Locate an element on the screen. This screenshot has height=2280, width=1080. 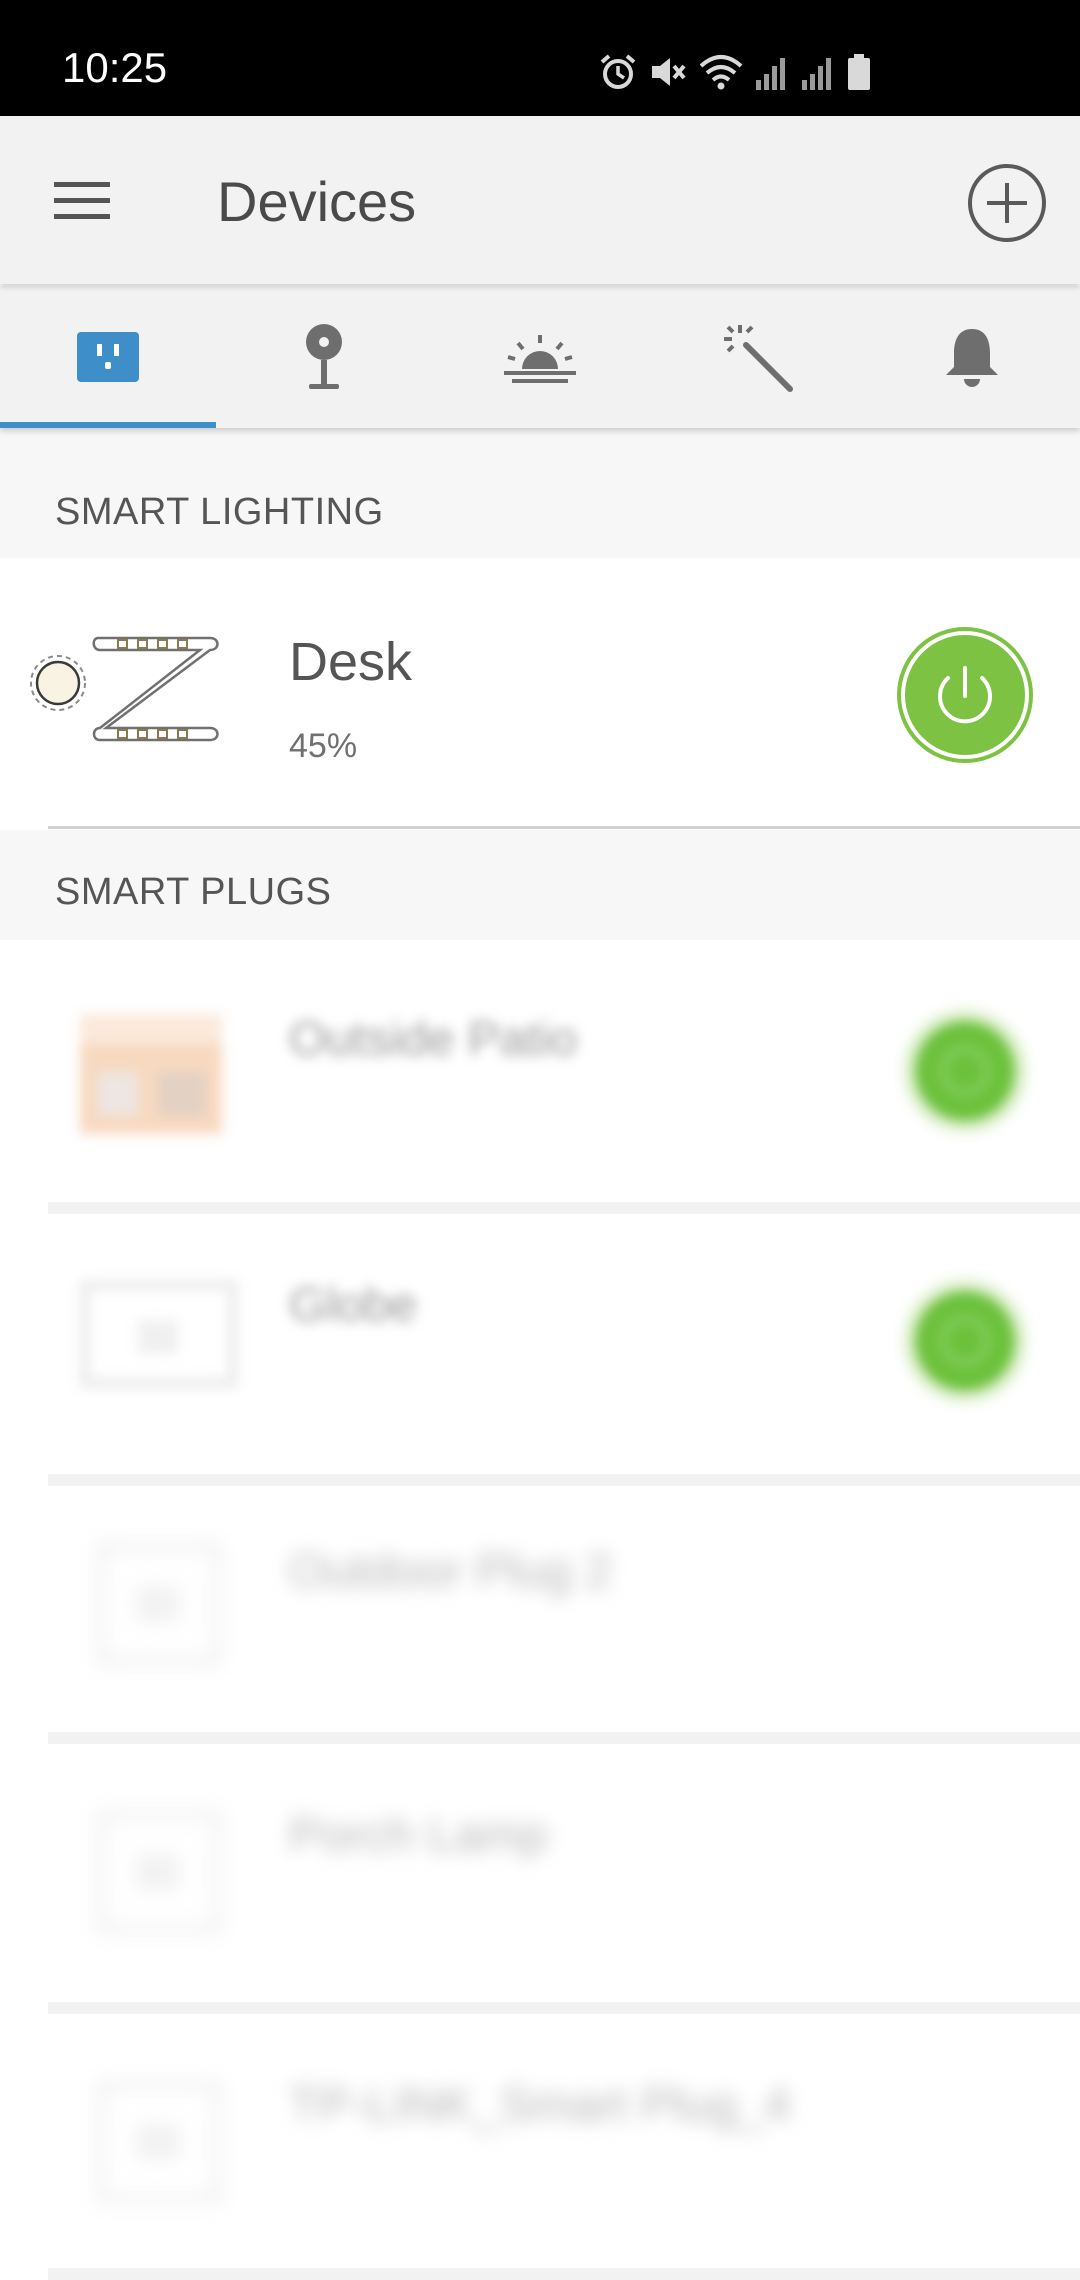
tab-notifications is located at coordinates (972, 357).